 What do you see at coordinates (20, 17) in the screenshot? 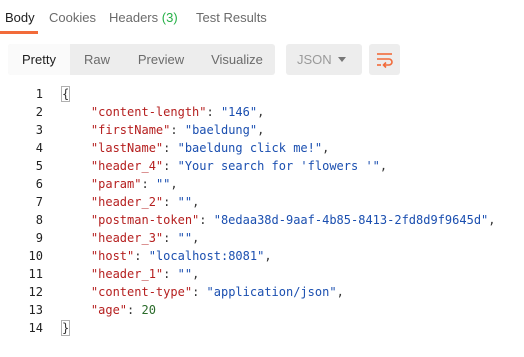
I see `tab-body: Body` at bounding box center [20, 17].